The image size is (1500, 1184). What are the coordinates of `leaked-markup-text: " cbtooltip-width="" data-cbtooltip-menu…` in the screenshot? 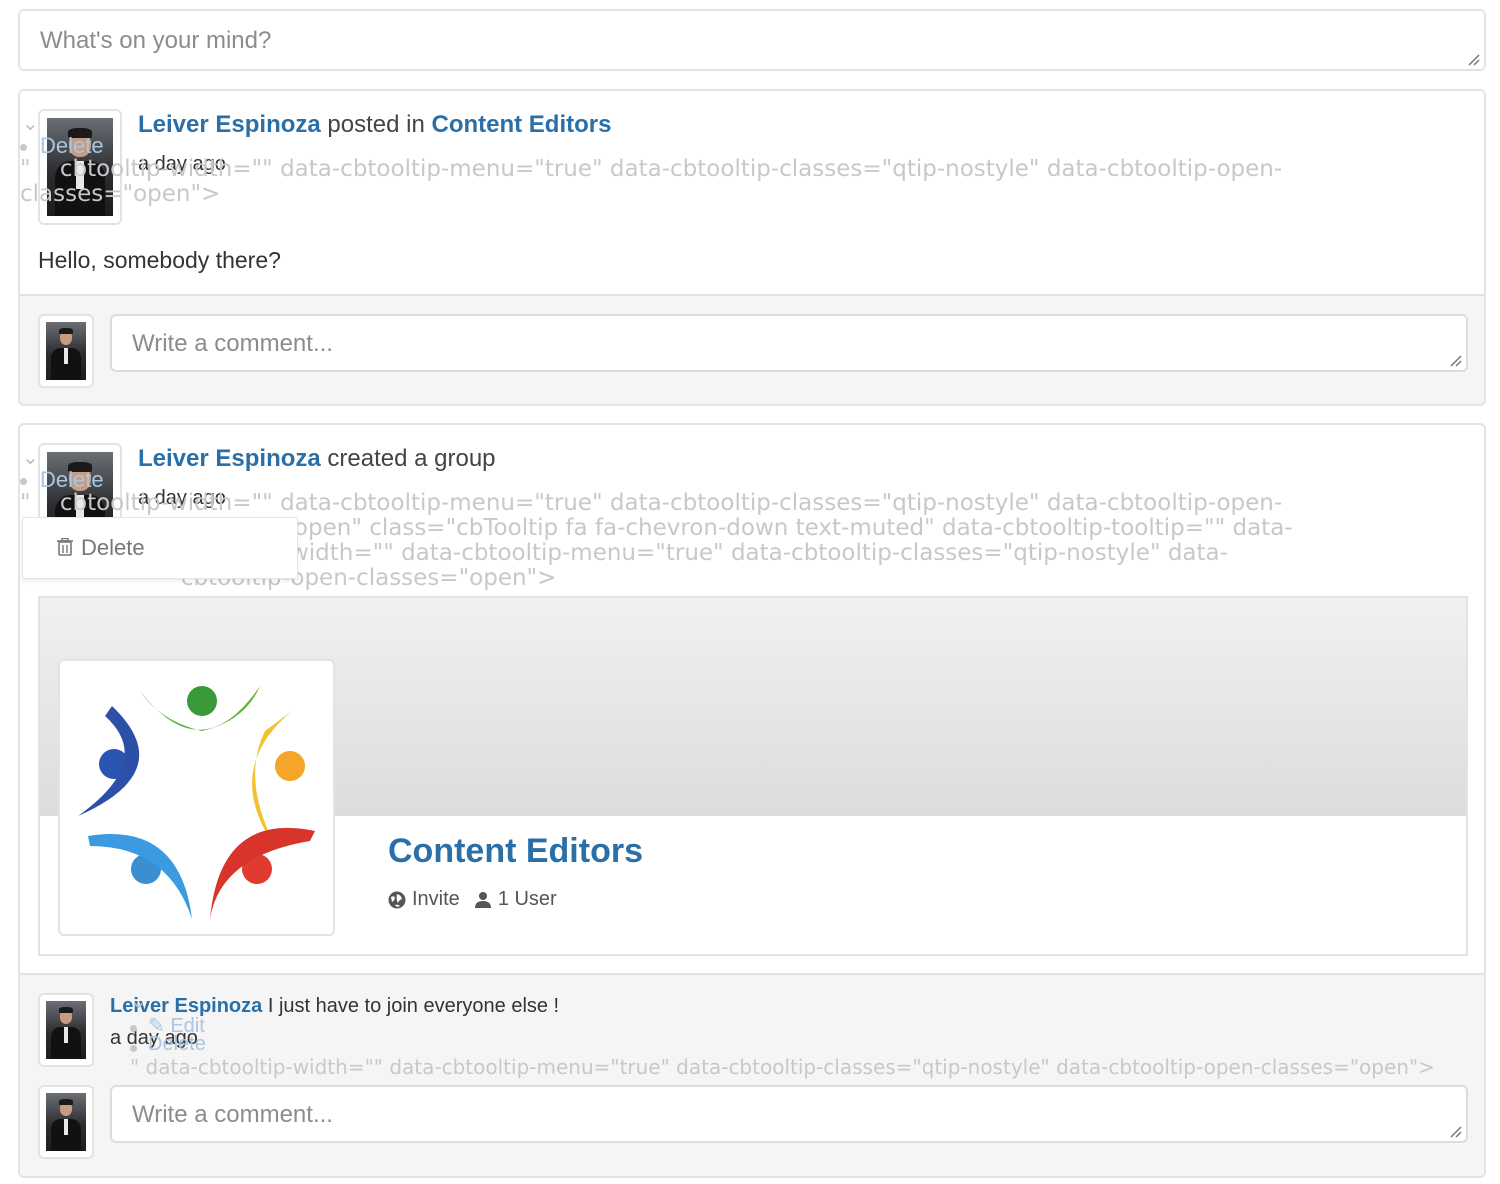 It's located at (651, 181).